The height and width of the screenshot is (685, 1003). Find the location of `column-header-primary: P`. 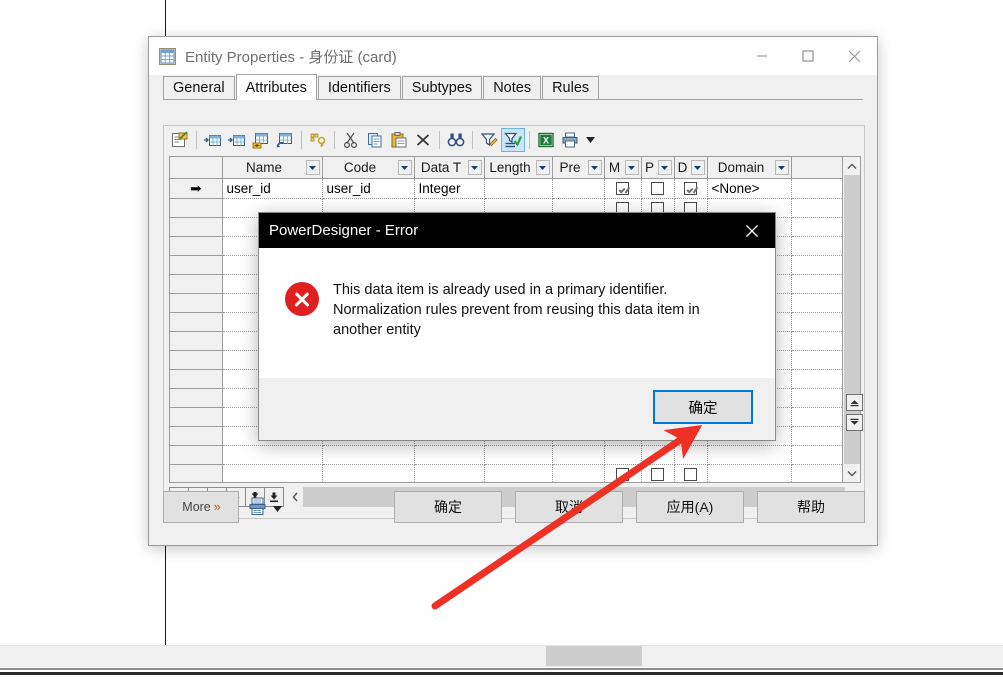

column-header-primary: P is located at coordinates (658, 168).